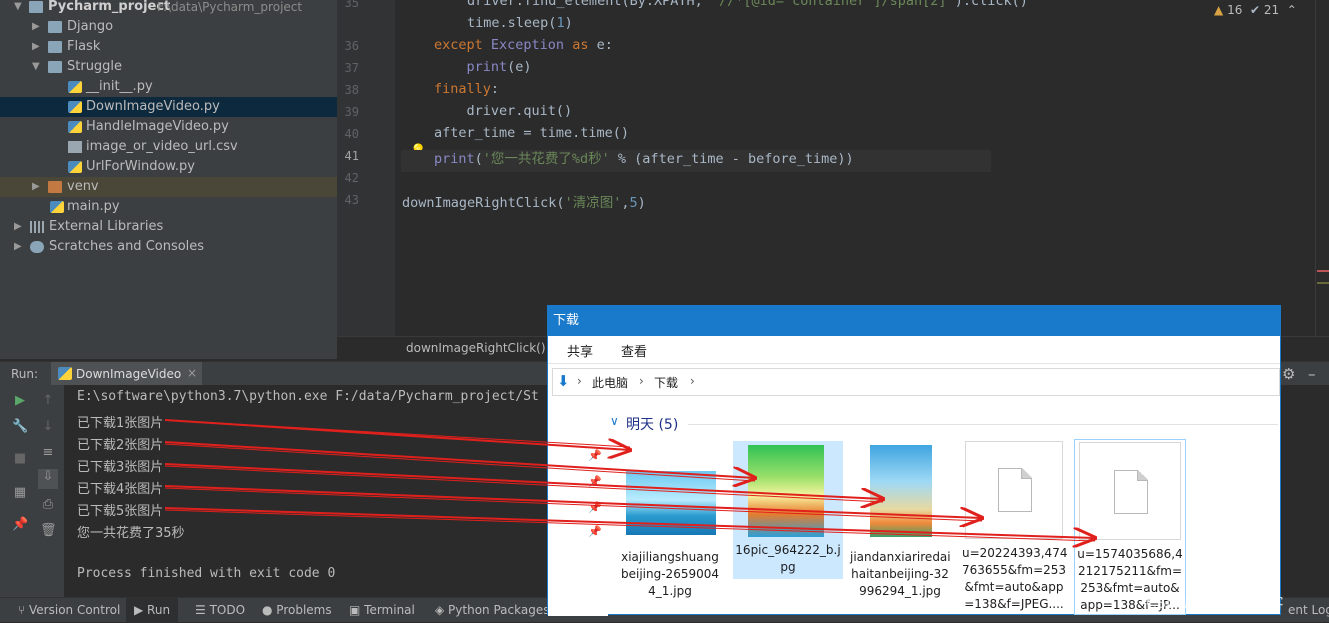 The width and height of the screenshot is (1329, 623). I want to click on tree-item-downimagevideo: DownImageVideo.py, so click(168, 107).